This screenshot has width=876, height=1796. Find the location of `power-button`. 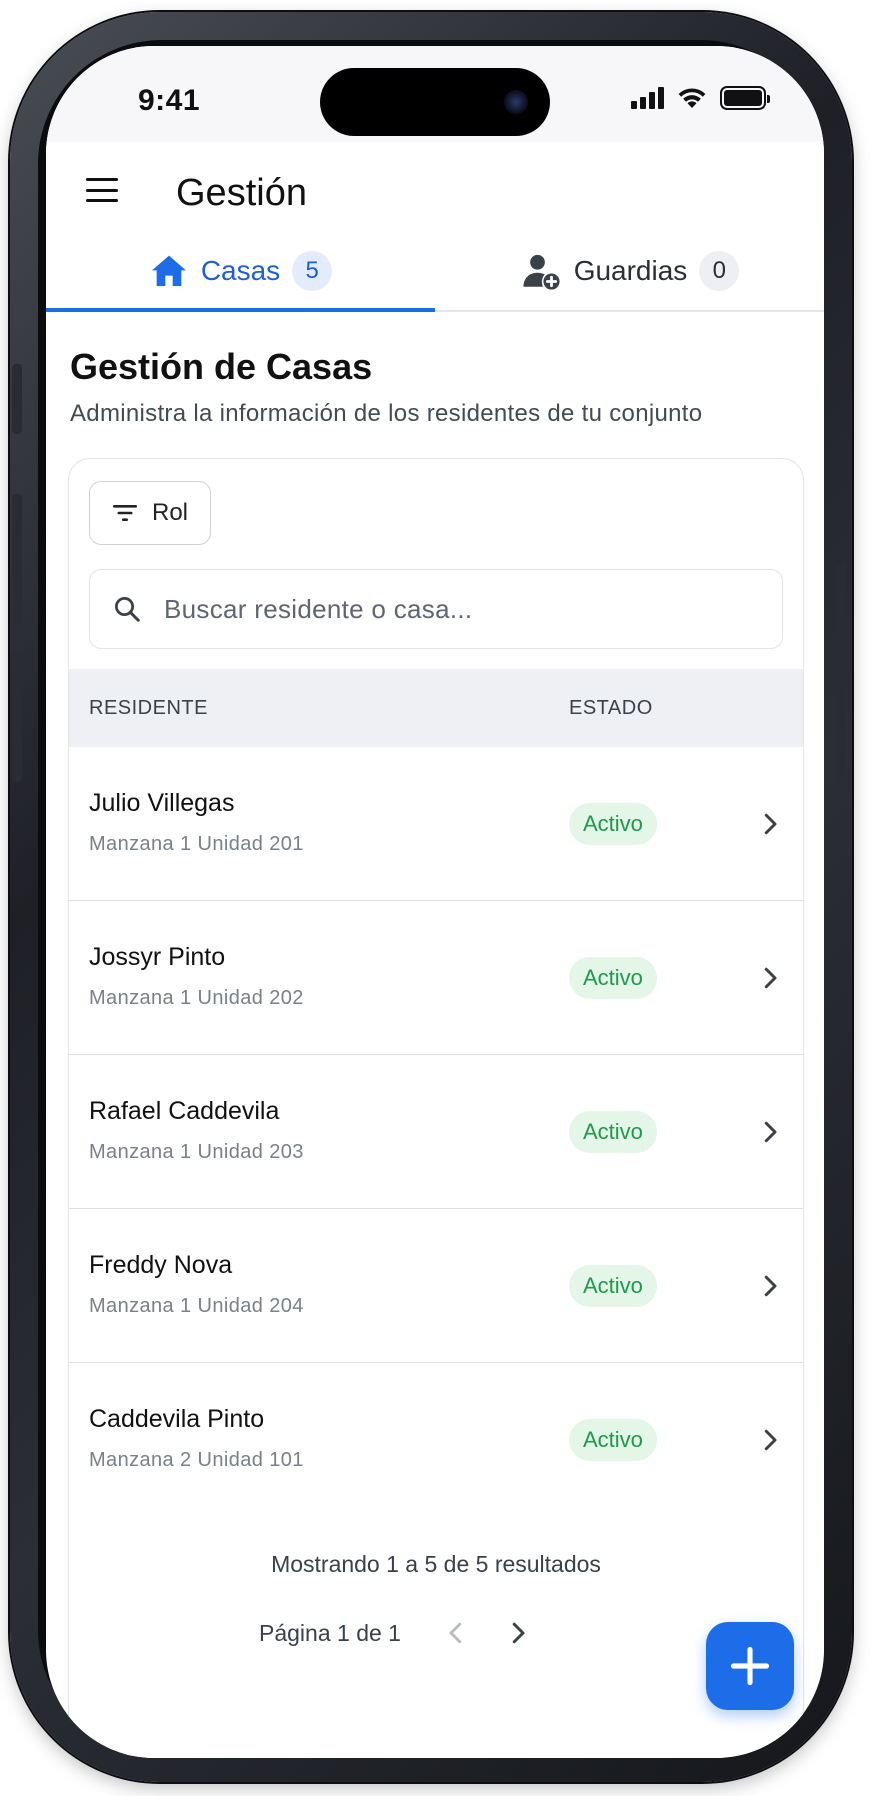

power-button is located at coordinates (841, 672).